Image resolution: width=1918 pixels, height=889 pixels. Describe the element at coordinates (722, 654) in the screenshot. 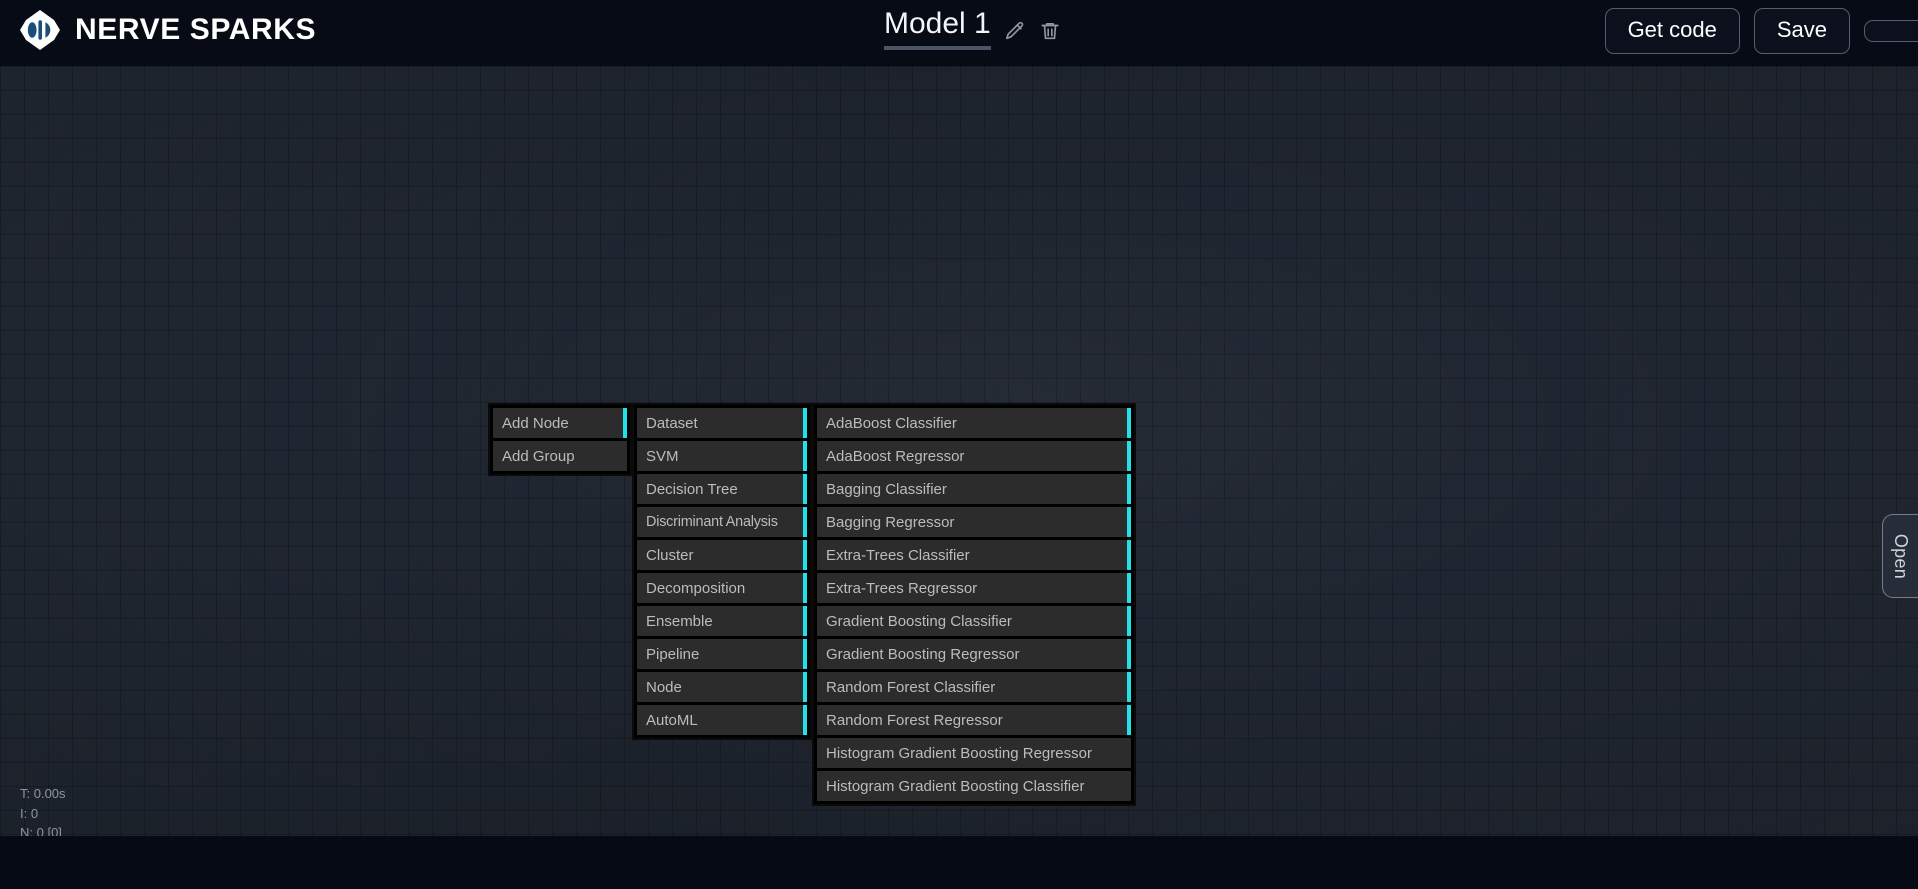

I see `menu-item-pipeline: Pipeline` at that location.